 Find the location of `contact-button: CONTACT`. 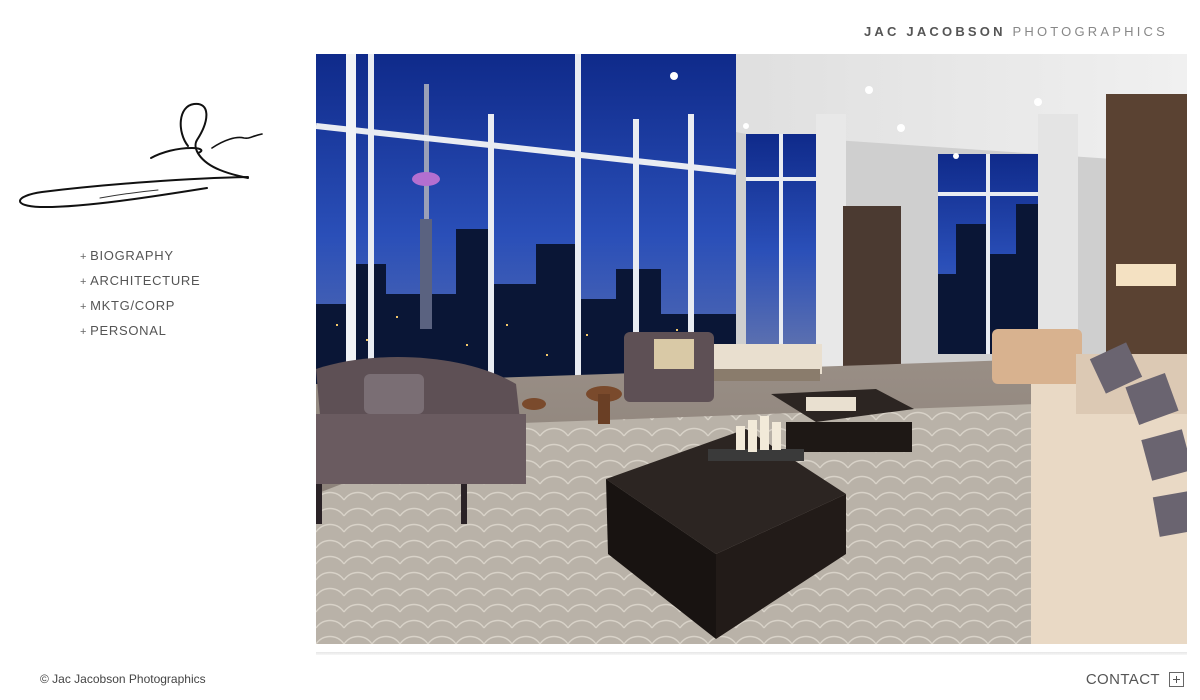

contact-button: CONTACT is located at coordinates (1135, 679).